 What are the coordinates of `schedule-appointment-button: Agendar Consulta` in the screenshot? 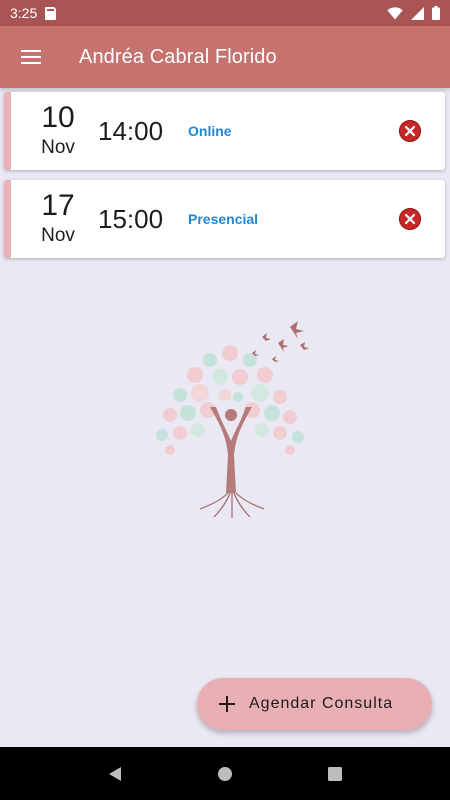 It's located at (314, 704).